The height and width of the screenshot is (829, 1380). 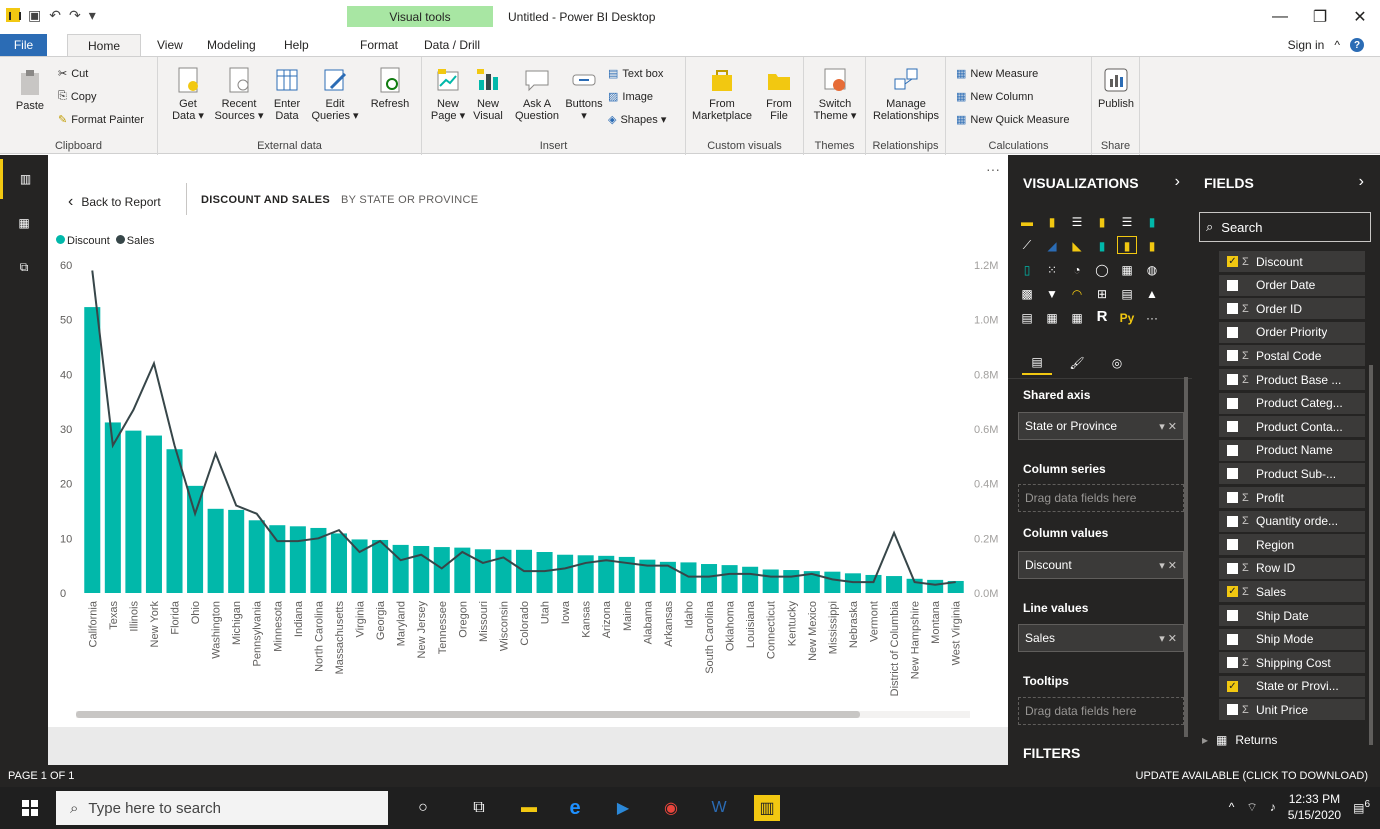 What do you see at coordinates (1077, 221) in the screenshot?
I see `clustered-bar-icon: ☰` at bounding box center [1077, 221].